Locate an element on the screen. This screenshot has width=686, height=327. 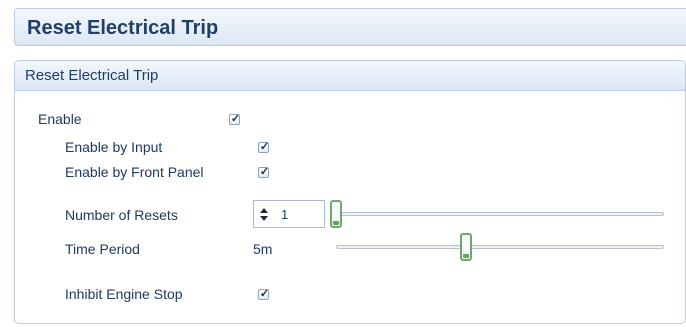
time-period-value: 5m is located at coordinates (263, 249).